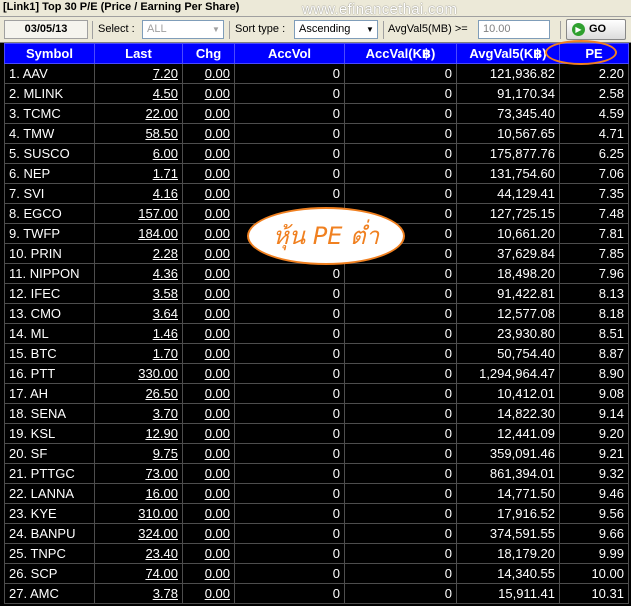  Describe the element at coordinates (336, 29) in the screenshot. I see `sort-type-dropdown: Ascending ▼` at that location.